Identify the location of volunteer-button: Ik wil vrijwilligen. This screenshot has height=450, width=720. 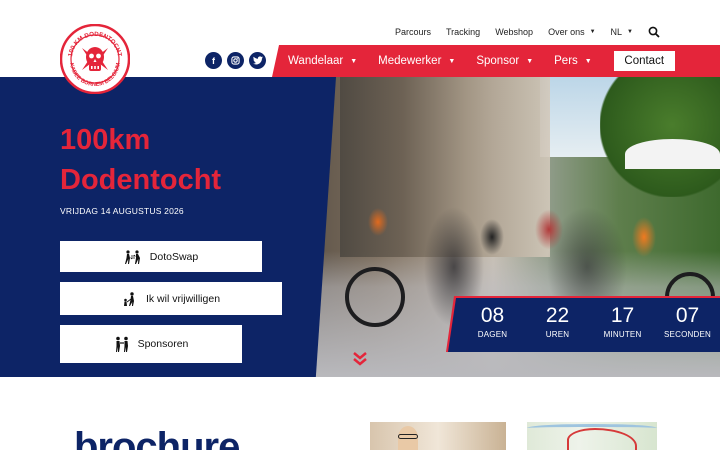
(171, 298).